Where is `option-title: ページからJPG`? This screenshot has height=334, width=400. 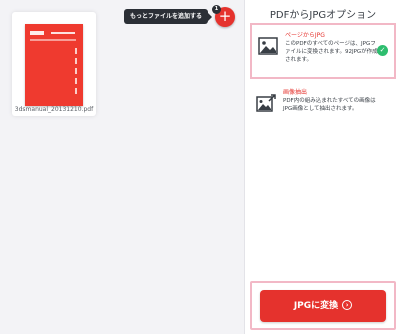
option-title: ページからJPG is located at coordinates (305, 35).